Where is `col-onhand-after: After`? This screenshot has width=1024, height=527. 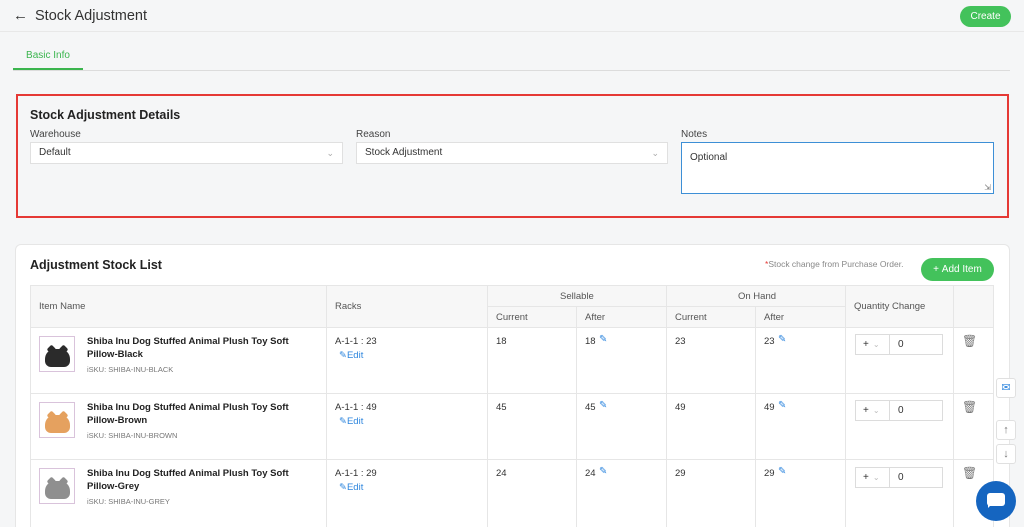
col-onhand-after: After is located at coordinates (774, 317).